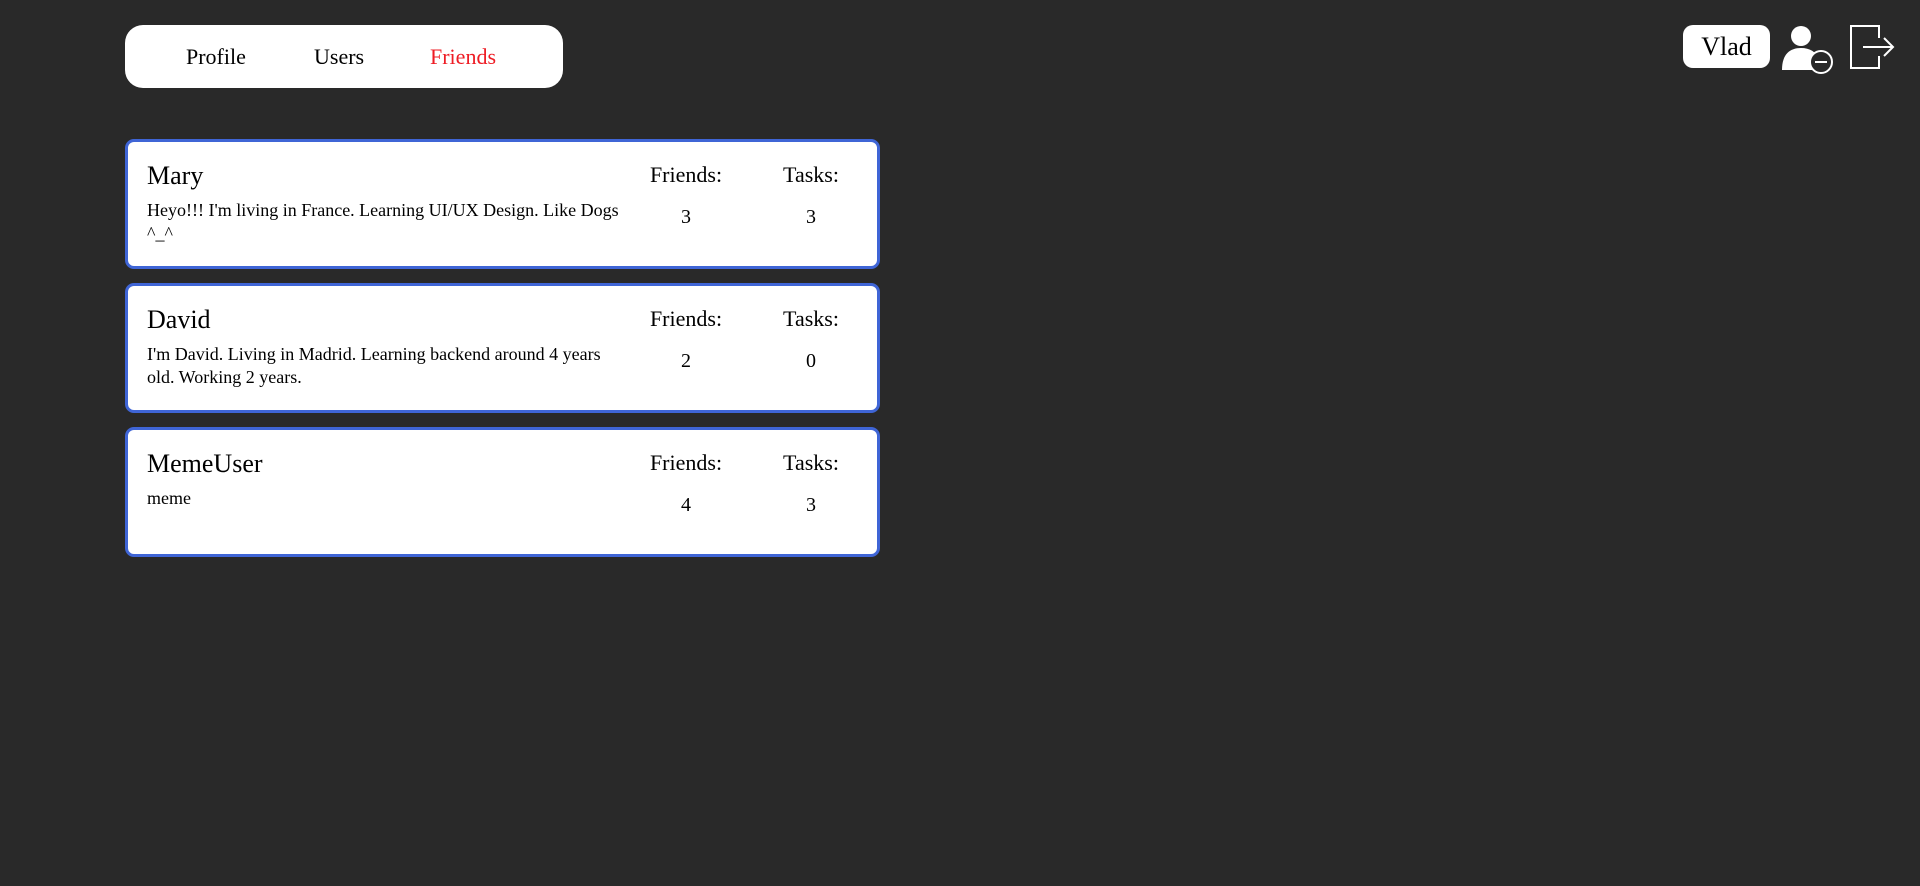 The height and width of the screenshot is (886, 1920). I want to click on current-user-badge: Vlad, so click(1726, 46).